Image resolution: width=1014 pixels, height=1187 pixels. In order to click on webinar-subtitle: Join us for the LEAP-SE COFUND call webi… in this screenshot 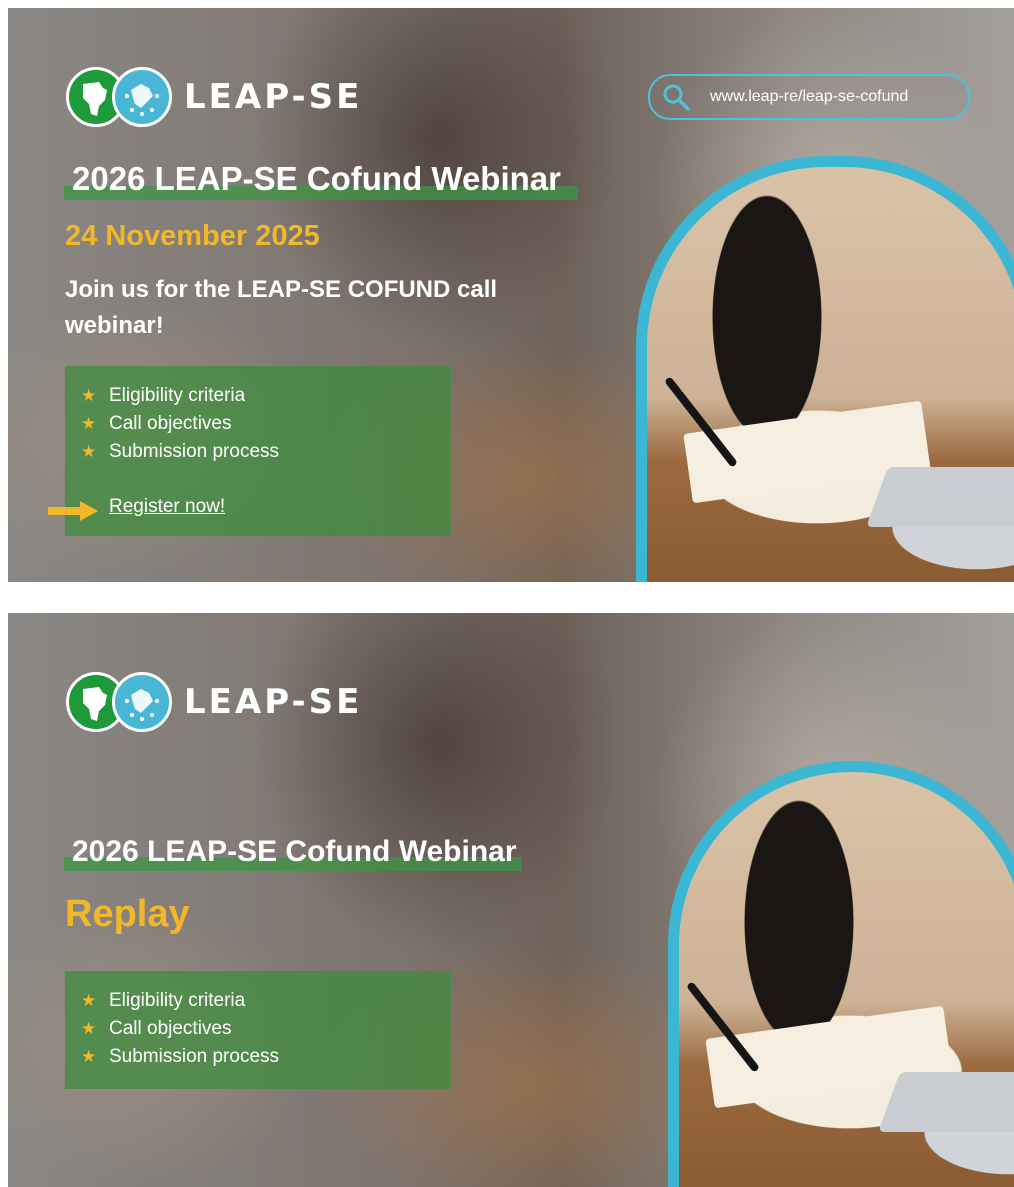, I will do `click(281, 307)`.